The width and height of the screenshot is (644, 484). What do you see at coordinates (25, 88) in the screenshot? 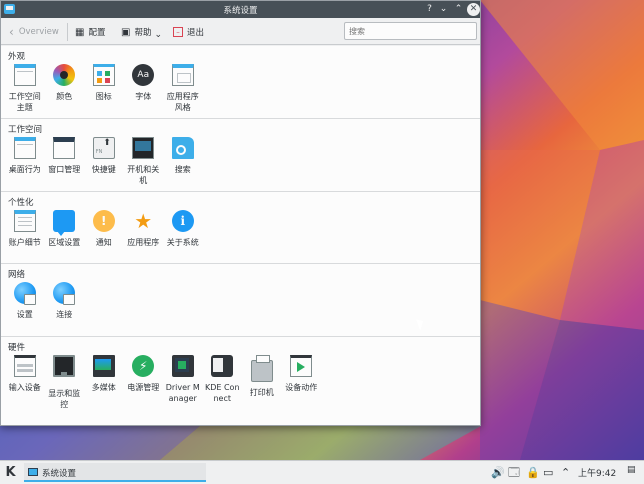
I see `item-workspace-theme: 工作空间主题` at bounding box center [25, 88].